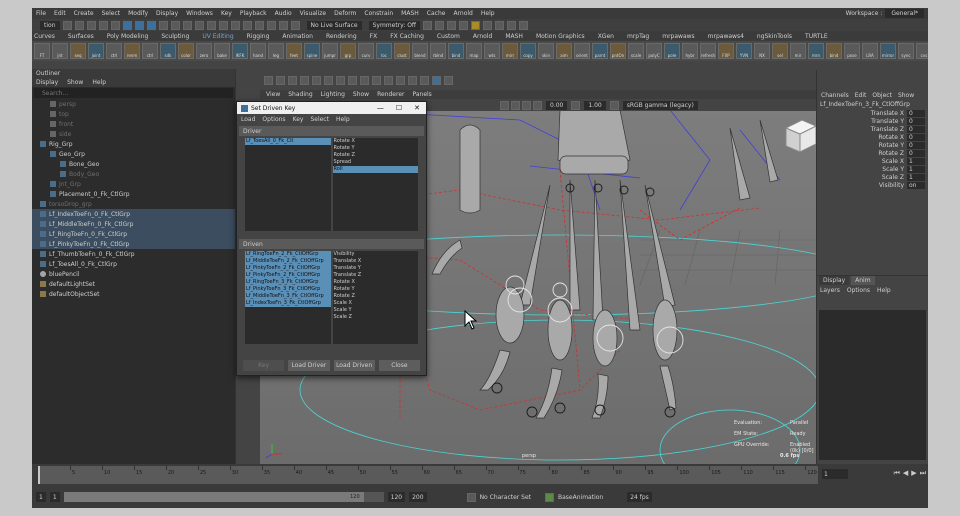 The width and height of the screenshot is (960, 516). What do you see at coordinates (872, 137) in the screenshot?
I see `channel-row: Rotate X0` at bounding box center [872, 137].